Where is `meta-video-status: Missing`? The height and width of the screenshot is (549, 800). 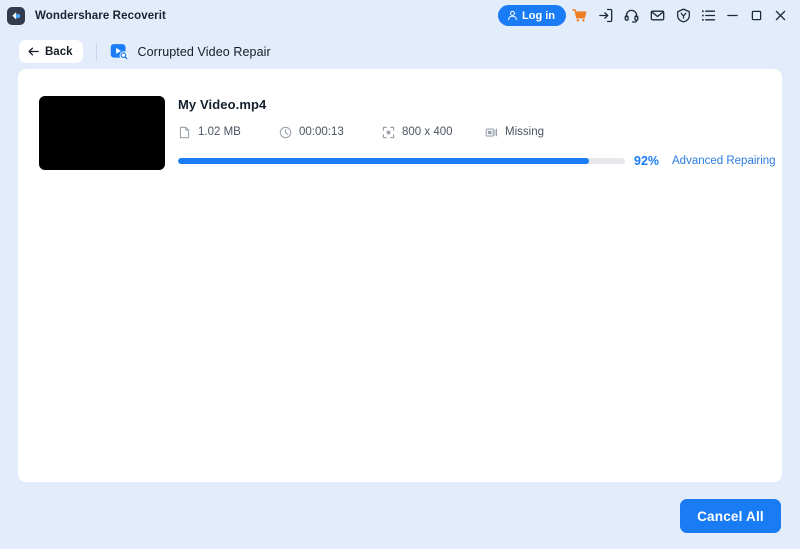 meta-video-status: Missing is located at coordinates (514, 132).